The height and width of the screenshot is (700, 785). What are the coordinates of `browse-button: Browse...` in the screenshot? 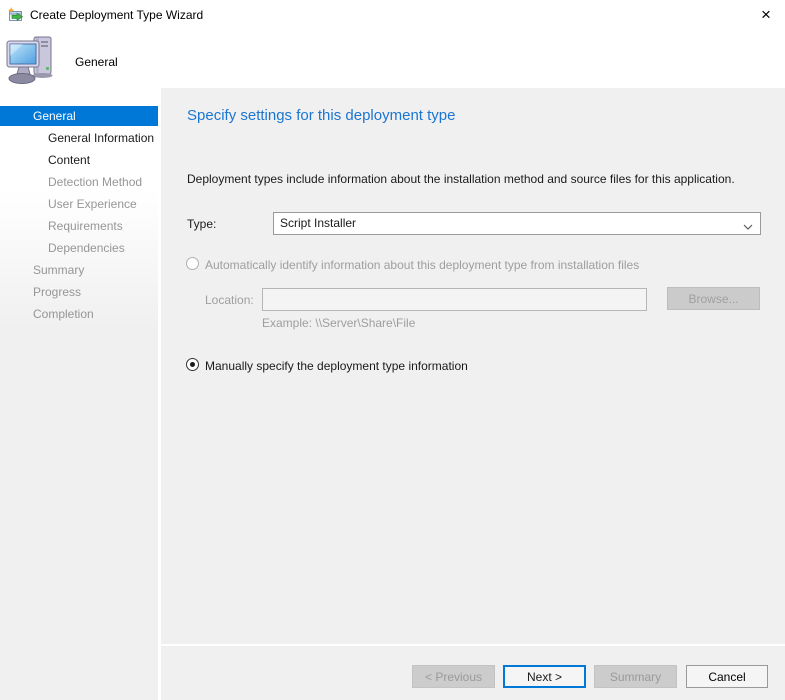 It's located at (713, 298).